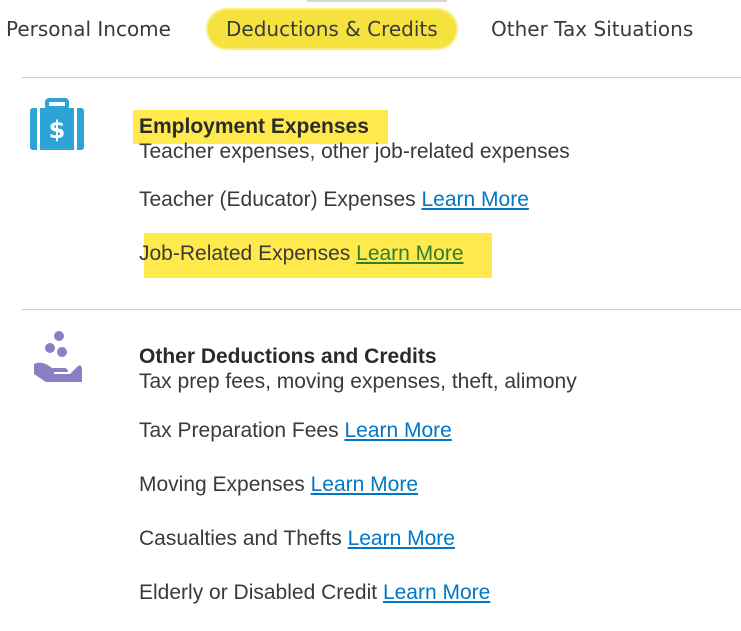  I want to click on item-label: Teacher (Educator) Expenses, so click(277, 199).